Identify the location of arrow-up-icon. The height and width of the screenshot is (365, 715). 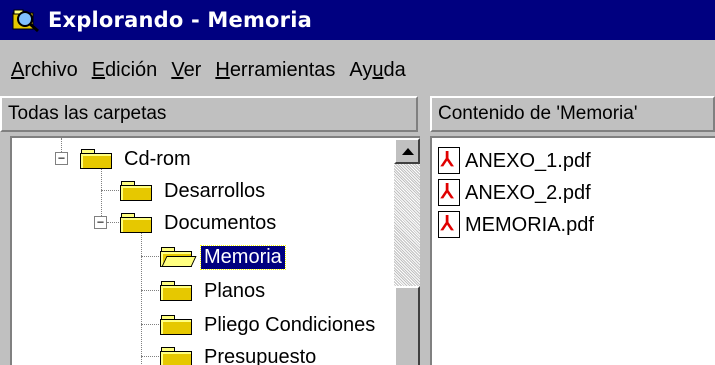
(408, 151).